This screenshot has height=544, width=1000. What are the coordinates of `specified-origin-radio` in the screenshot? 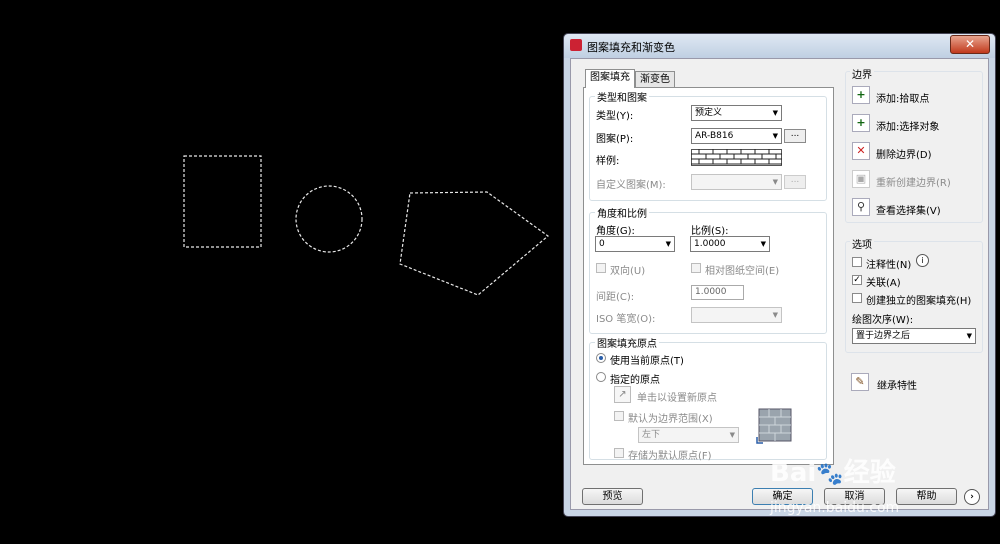 It's located at (601, 377).